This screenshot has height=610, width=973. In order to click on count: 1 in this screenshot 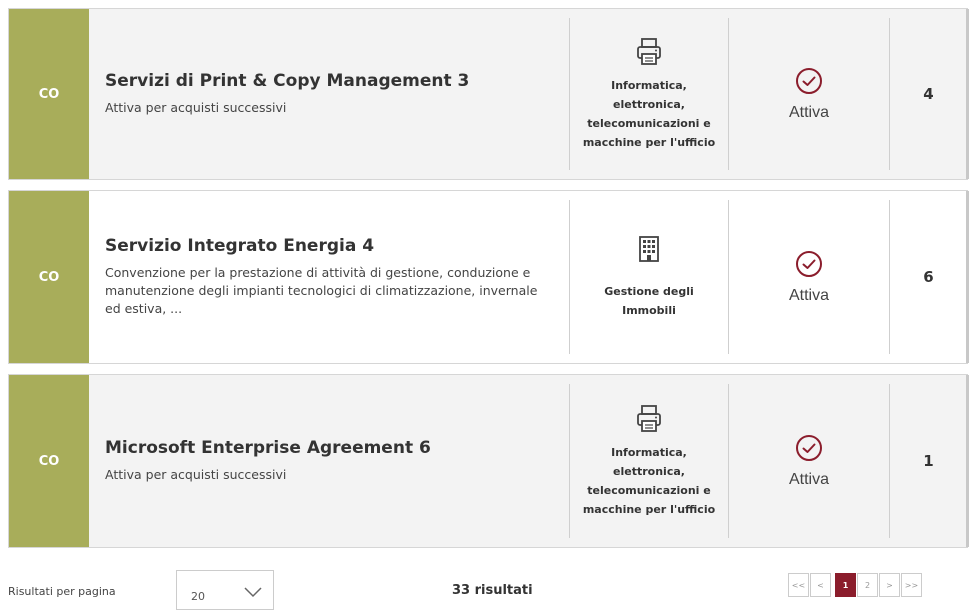, I will do `click(928, 461)`.